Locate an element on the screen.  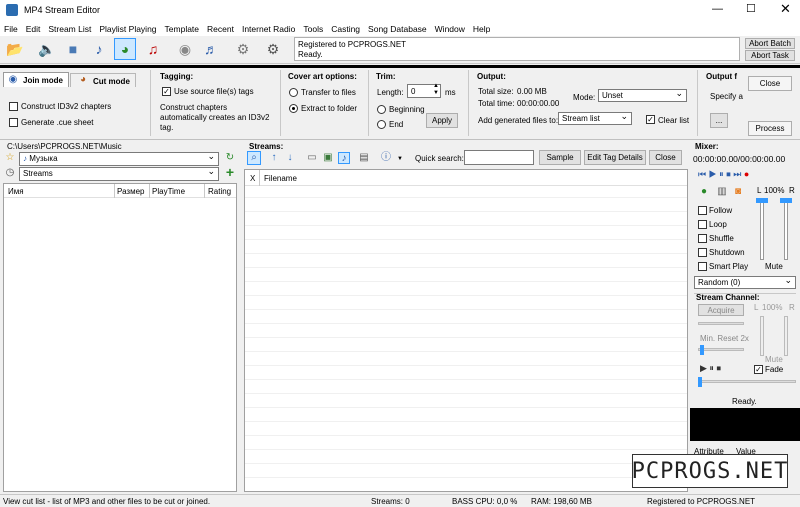
abort-batch-button: Abort Batch is located at coordinates (770, 43).